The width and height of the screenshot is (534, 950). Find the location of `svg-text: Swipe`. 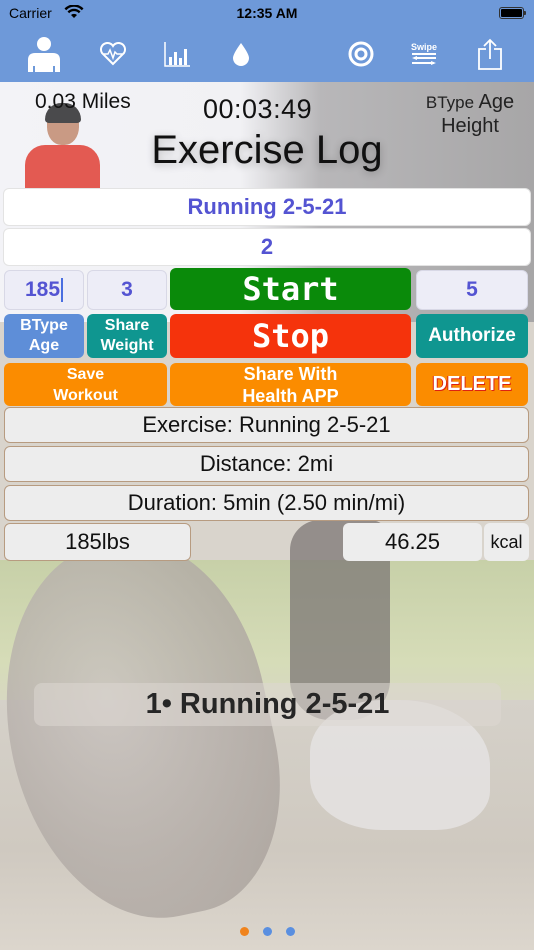

svg-text: Swipe is located at coordinates (424, 47).